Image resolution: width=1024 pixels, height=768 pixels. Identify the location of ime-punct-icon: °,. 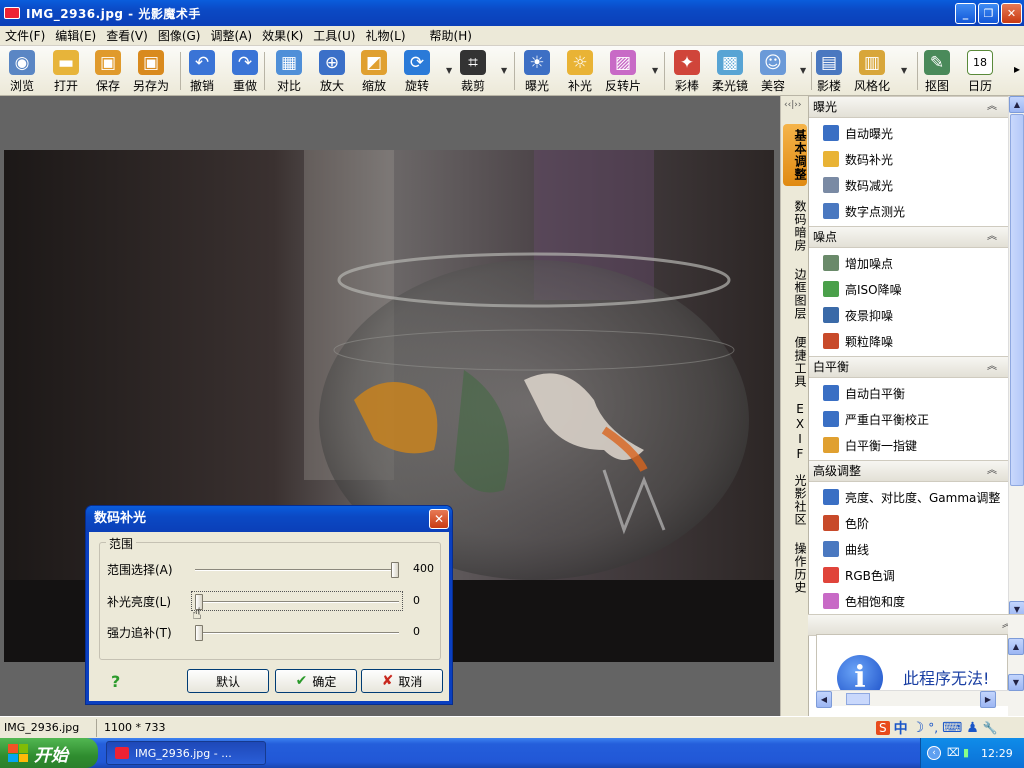
(933, 728).